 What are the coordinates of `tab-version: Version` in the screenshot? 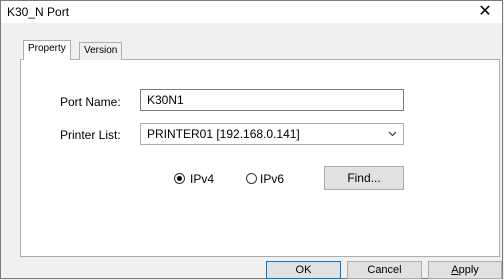 It's located at (101, 51).